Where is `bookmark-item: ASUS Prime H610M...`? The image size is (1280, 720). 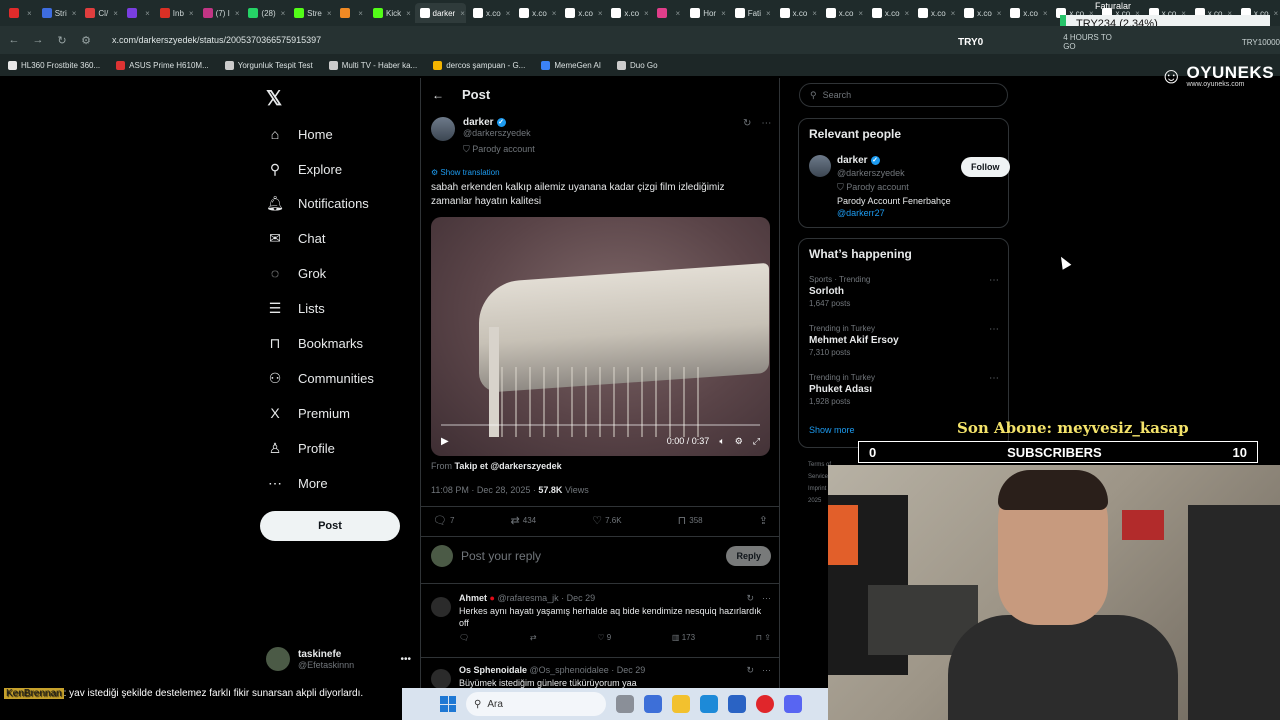
bookmark-item: ASUS Prime H610M... is located at coordinates (162, 65).